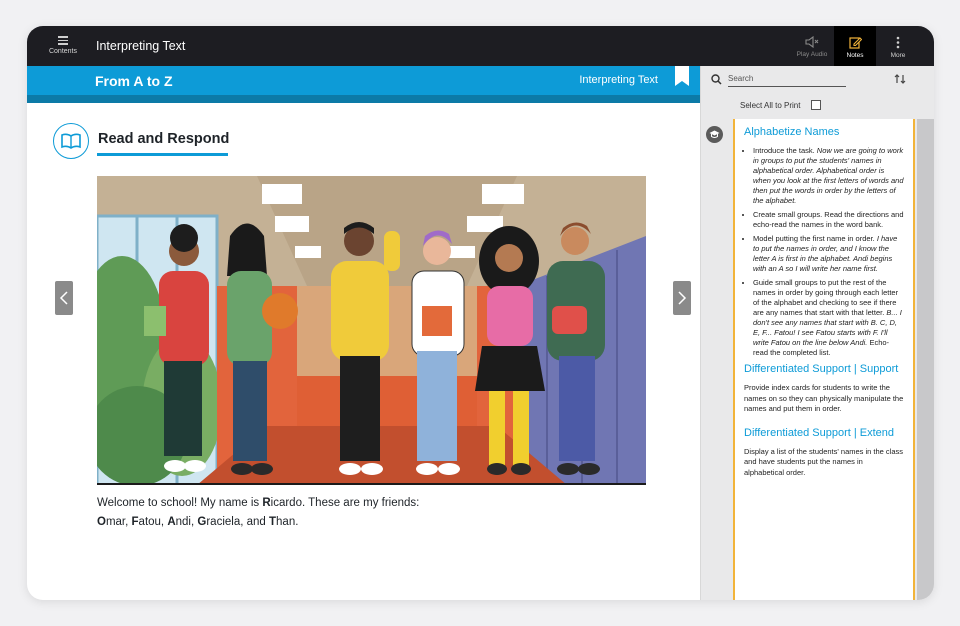 The width and height of the screenshot is (960, 626). Describe the element at coordinates (770, 105) in the screenshot. I see `select-all-label: Select All to Print` at that location.